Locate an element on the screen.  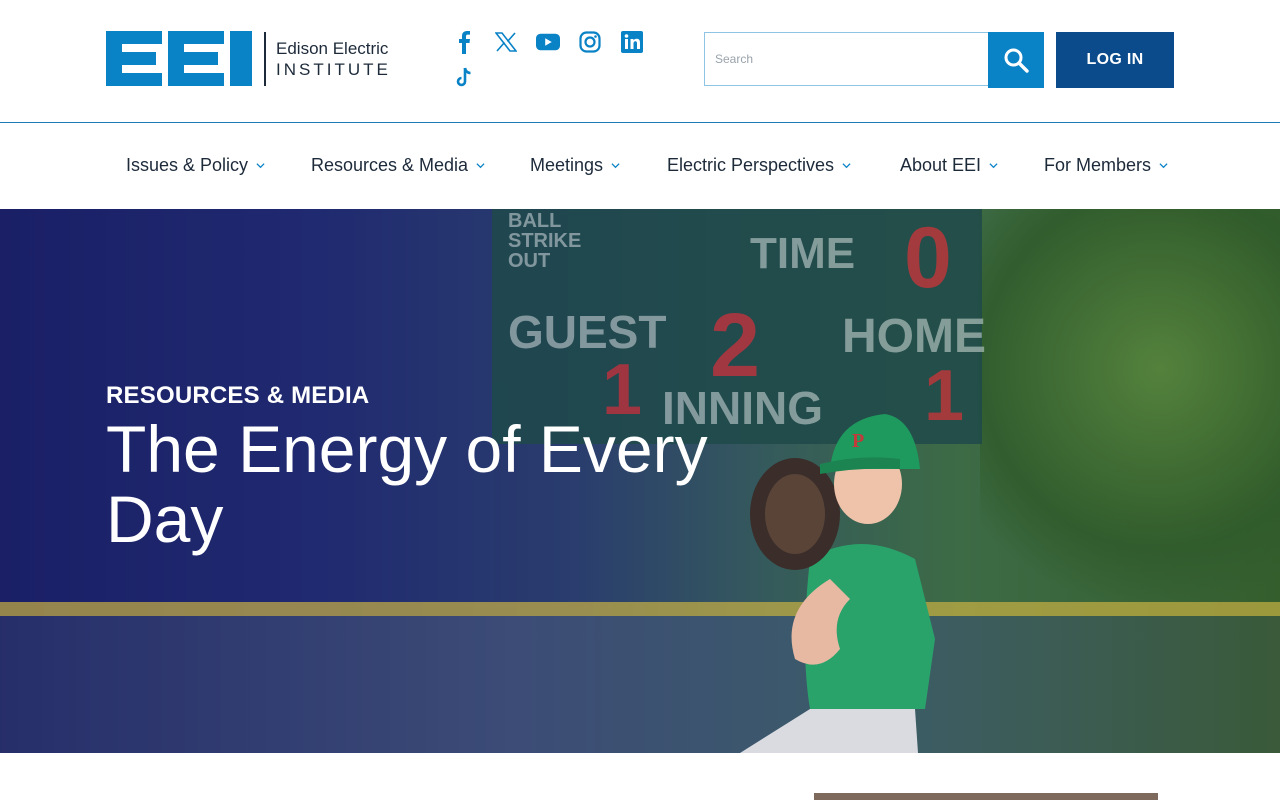
logo-mark is located at coordinates (179, 58).